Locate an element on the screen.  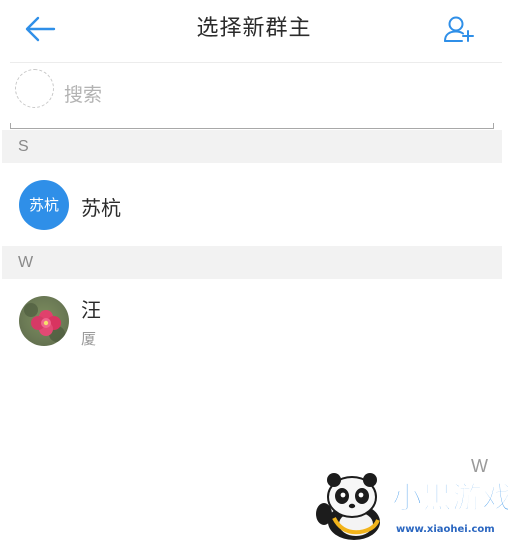
watermark-logo: 小黑游戏 www.xiaohei.com is located at coordinates (410, 505).